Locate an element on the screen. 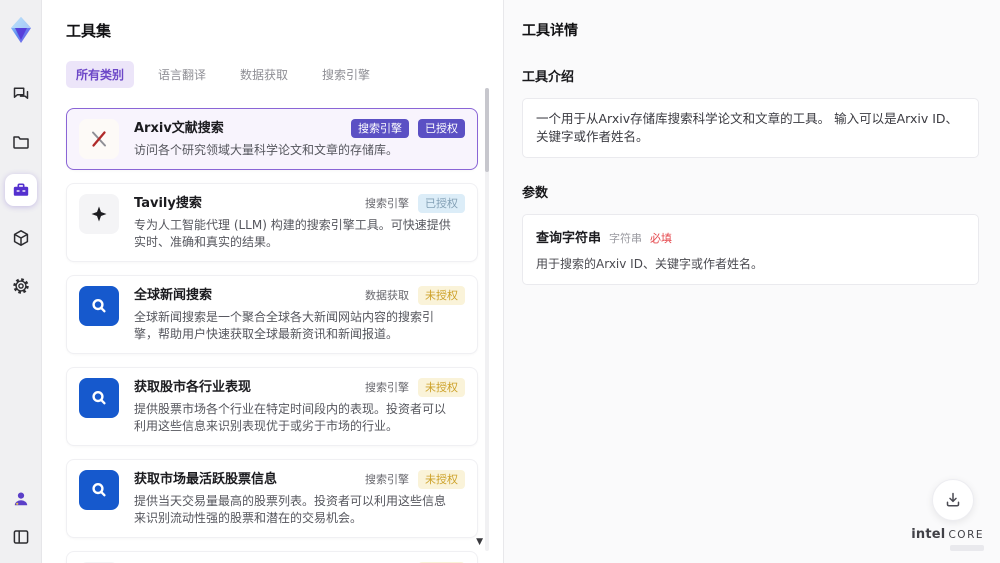  panel-icon is located at coordinates (21, 537).